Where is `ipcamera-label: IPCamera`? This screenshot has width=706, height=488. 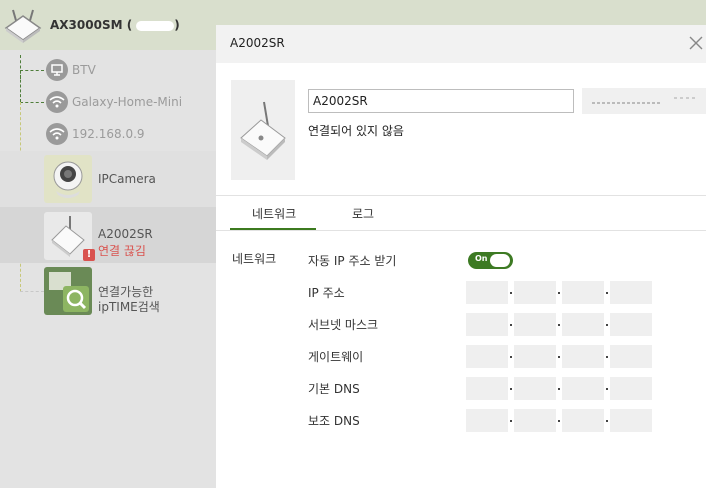 ipcamera-label: IPCamera is located at coordinates (127, 179).